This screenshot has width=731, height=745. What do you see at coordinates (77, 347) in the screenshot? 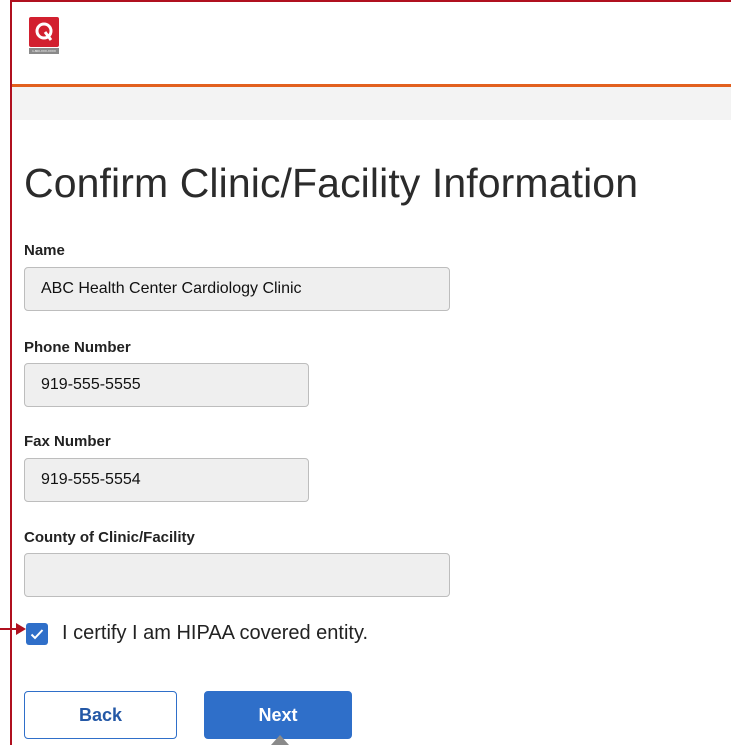
I see `phone-number-label: Phone Number` at bounding box center [77, 347].